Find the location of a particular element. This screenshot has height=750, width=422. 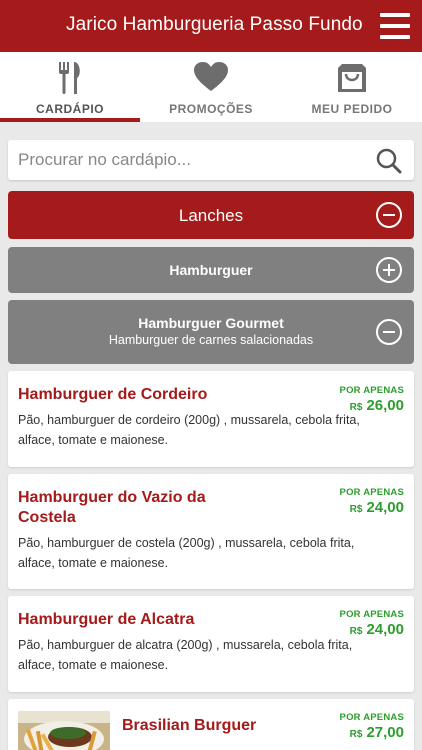

category-label: Hamburguer Gourmet is located at coordinates (211, 323).